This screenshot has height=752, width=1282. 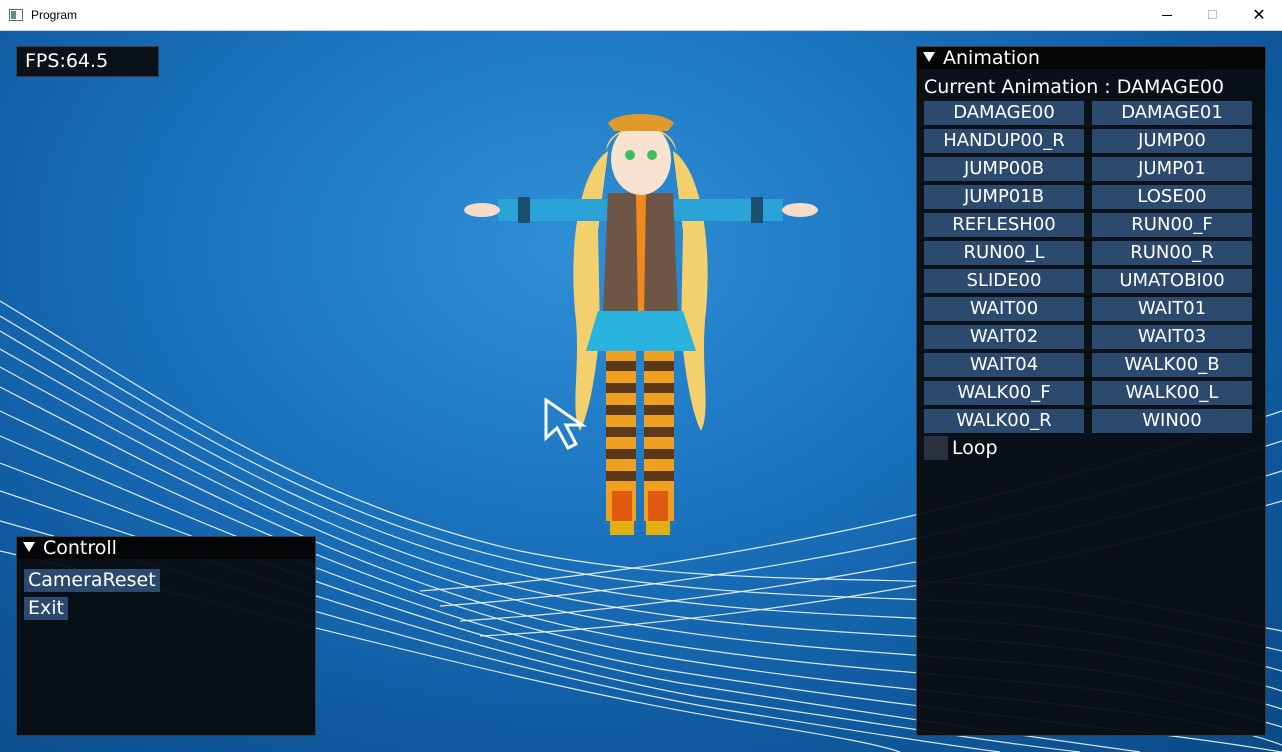 I want to click on hair-back-right, so click(x=690, y=291).